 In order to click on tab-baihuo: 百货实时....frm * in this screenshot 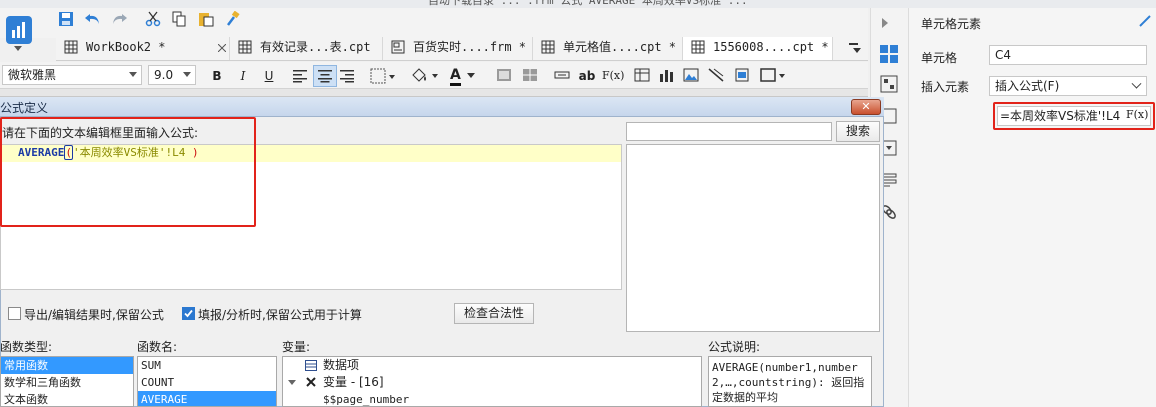, I will do `click(458, 48)`.